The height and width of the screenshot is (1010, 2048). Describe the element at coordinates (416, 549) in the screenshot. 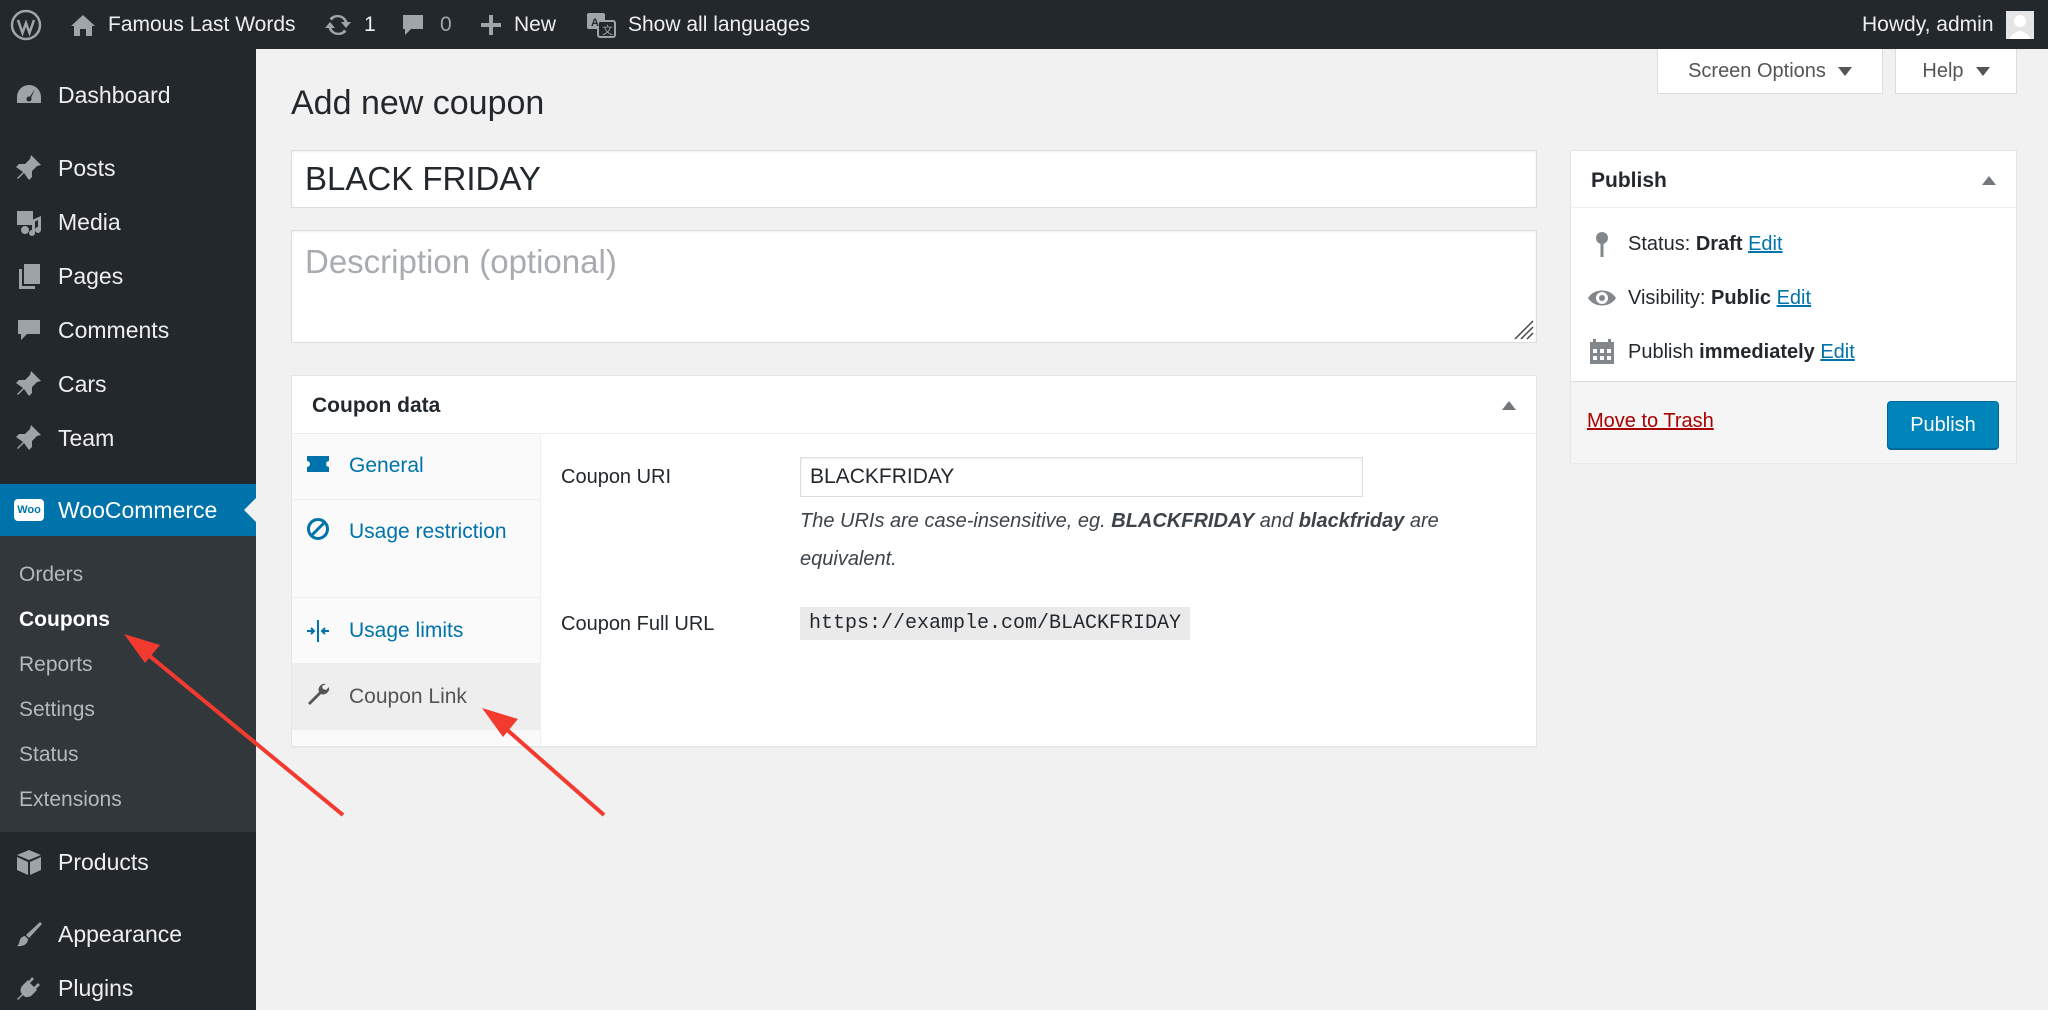

I see `tab-usage-restriction: Usage restriction` at that location.